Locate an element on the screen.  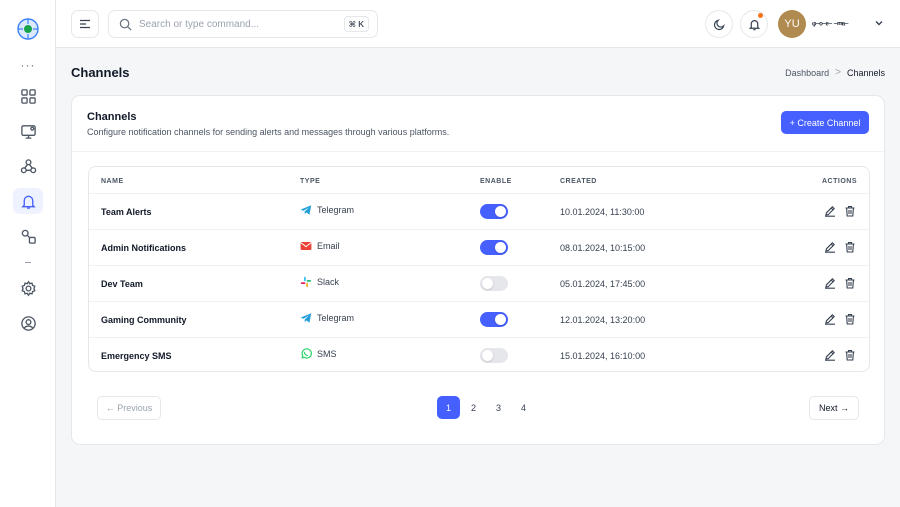
integrations-icon is located at coordinates (28, 236).